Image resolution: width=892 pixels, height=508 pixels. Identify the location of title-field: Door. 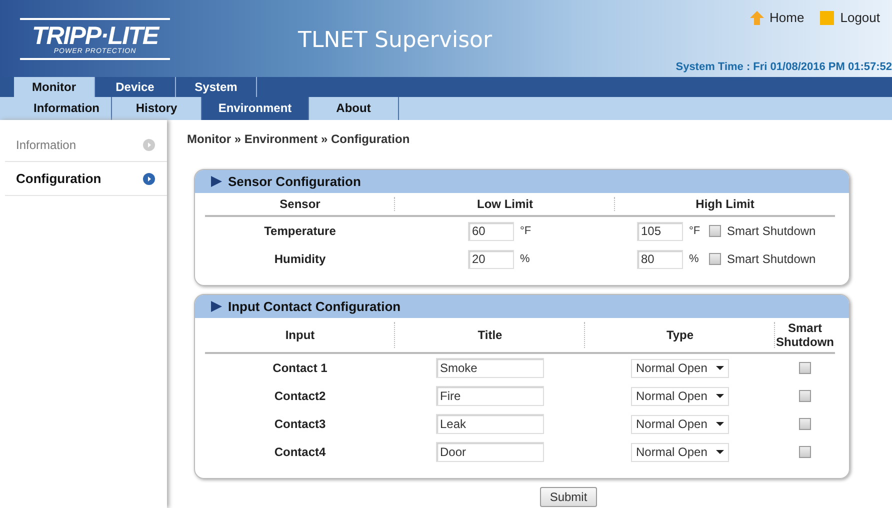
(490, 452).